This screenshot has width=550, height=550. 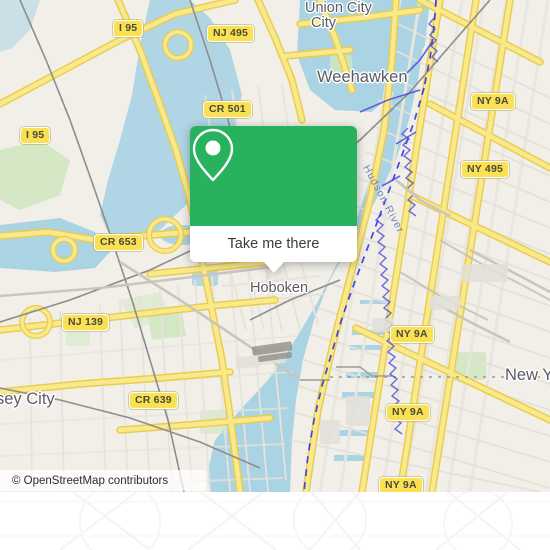 I want to click on route-shield-ny9a-bottom: NY 9A, so click(x=401, y=484).